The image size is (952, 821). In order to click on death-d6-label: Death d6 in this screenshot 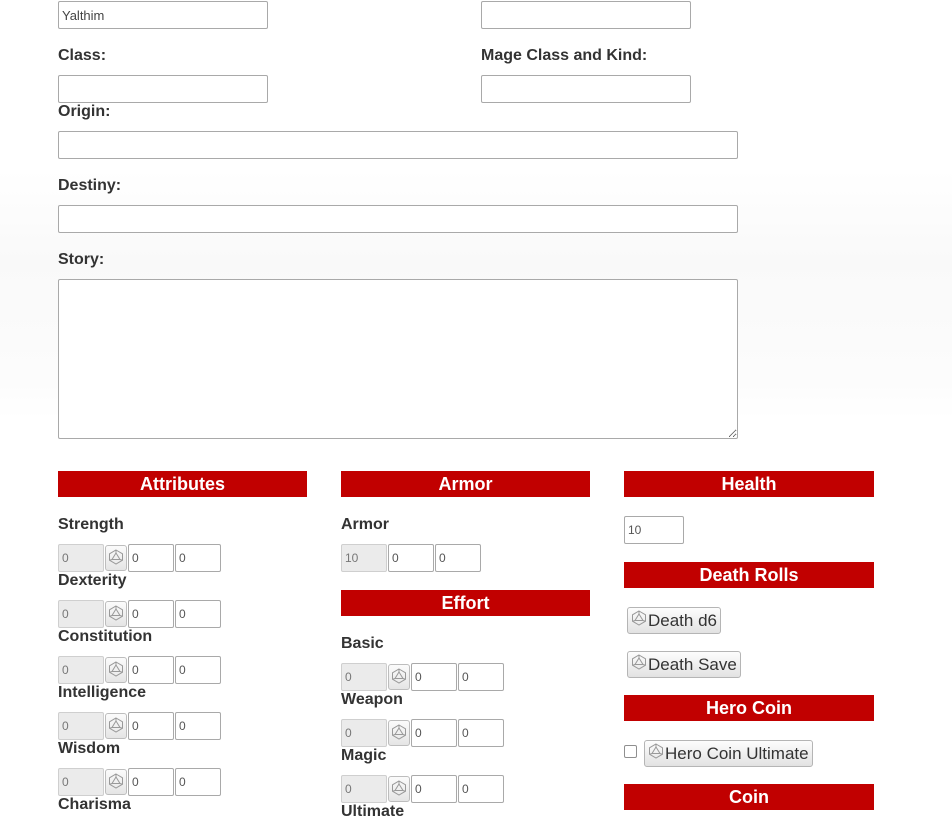, I will do `click(682, 620)`.